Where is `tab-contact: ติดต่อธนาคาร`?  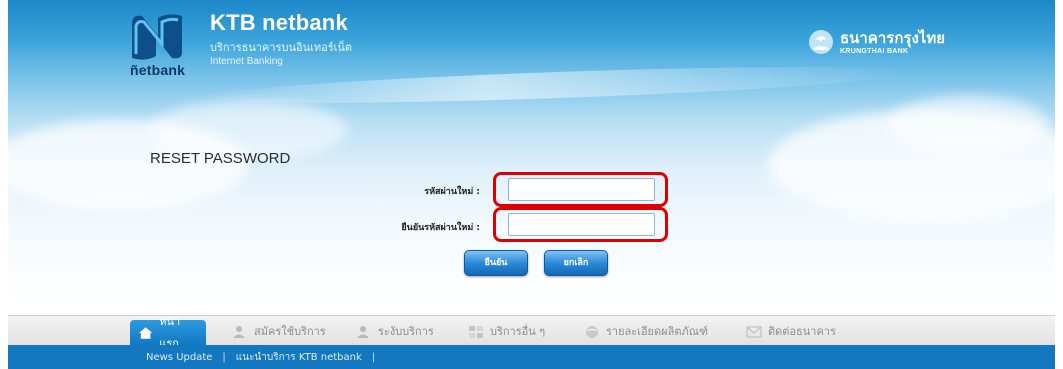
tab-contact: ติดต่อธนาคาร is located at coordinates (791, 332).